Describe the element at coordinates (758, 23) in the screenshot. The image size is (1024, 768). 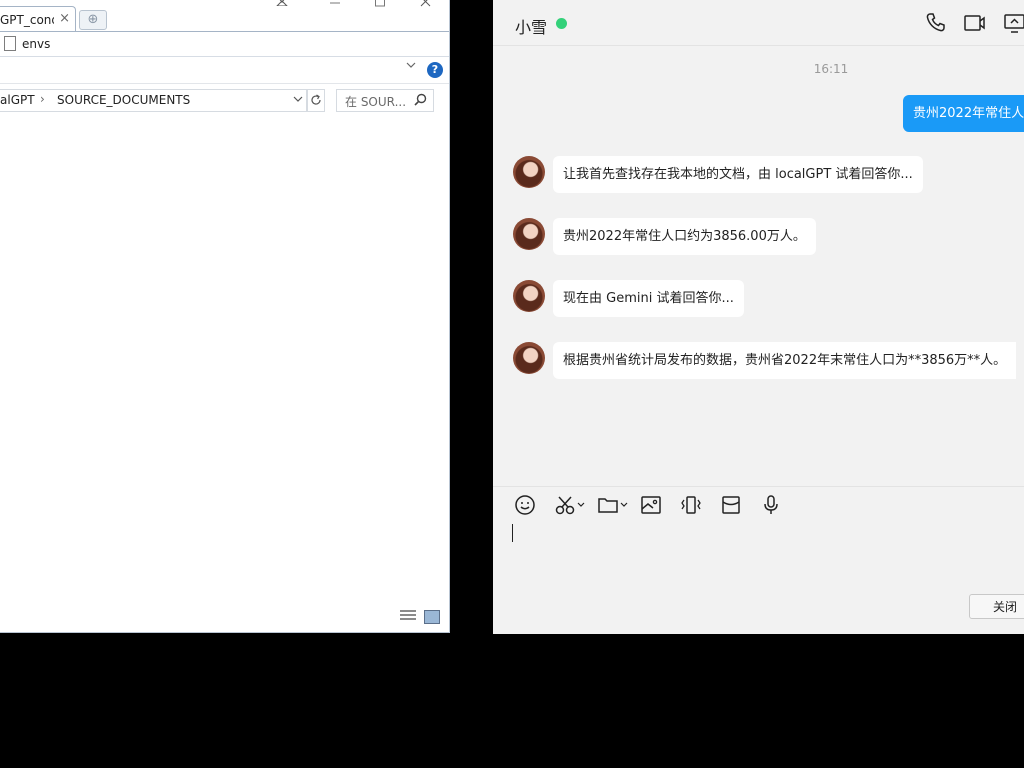
I see `chat-header: 小雪` at that location.